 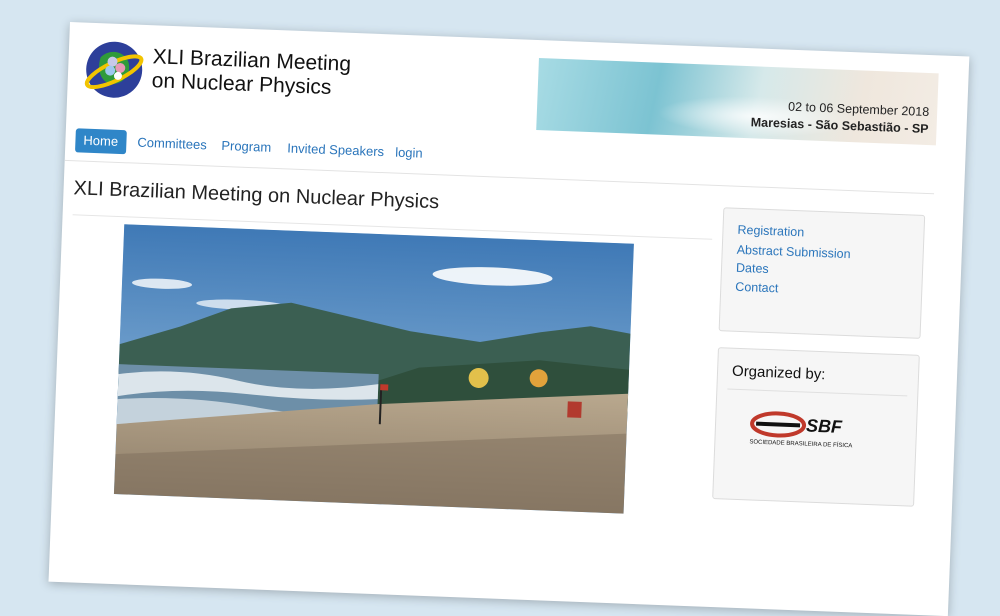 What do you see at coordinates (251, 73) in the screenshot?
I see `site-title: XLI Brazilian Meeting on Nuclear Physics` at bounding box center [251, 73].